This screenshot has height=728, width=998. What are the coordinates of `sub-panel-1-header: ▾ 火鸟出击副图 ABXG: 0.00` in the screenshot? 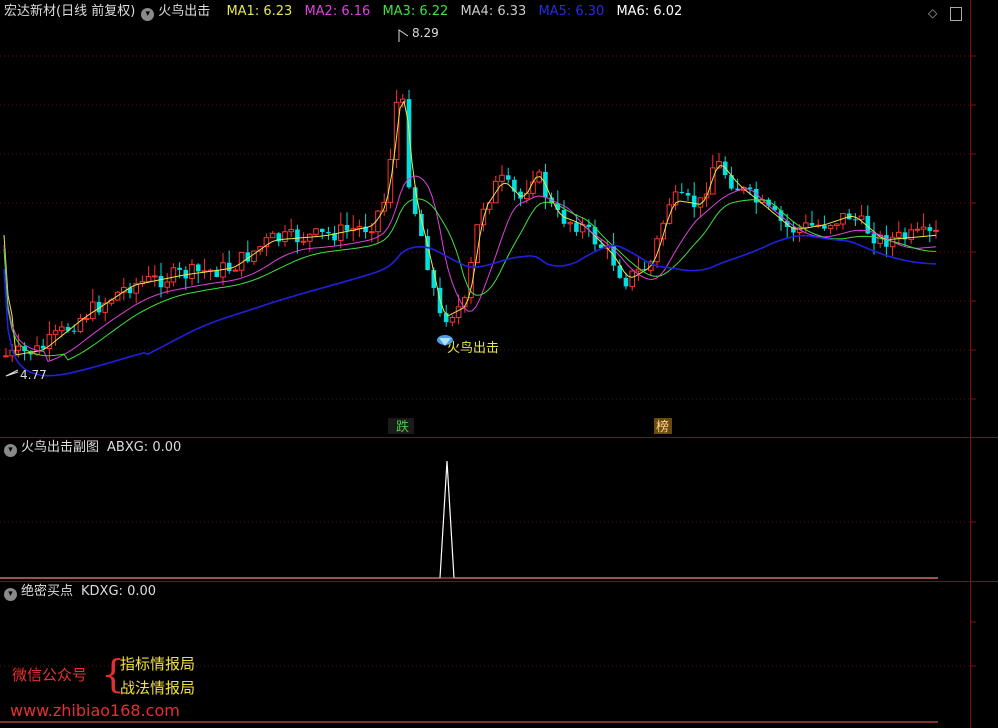 It's located at (92, 448).